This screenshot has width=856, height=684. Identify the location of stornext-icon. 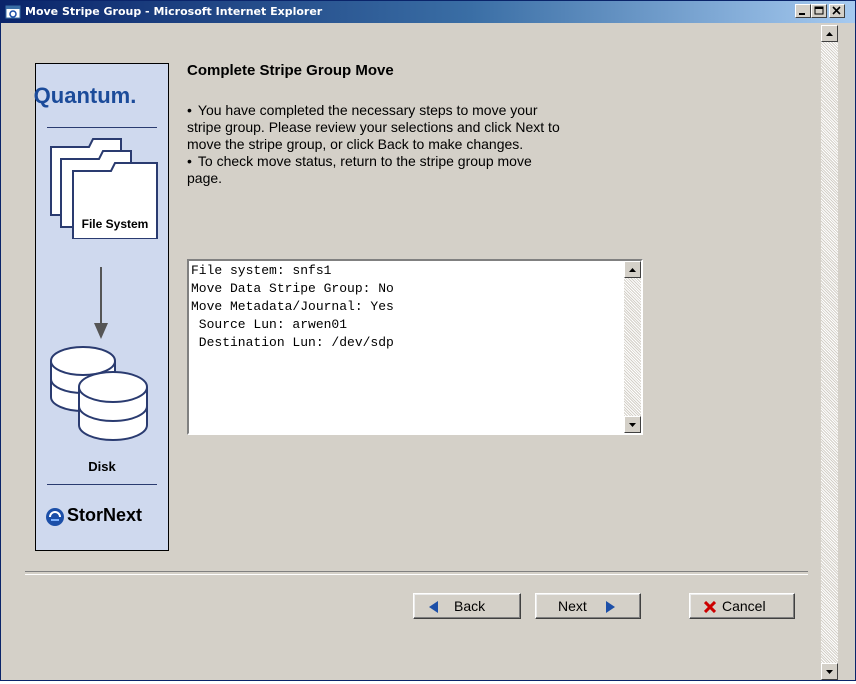
(55, 517).